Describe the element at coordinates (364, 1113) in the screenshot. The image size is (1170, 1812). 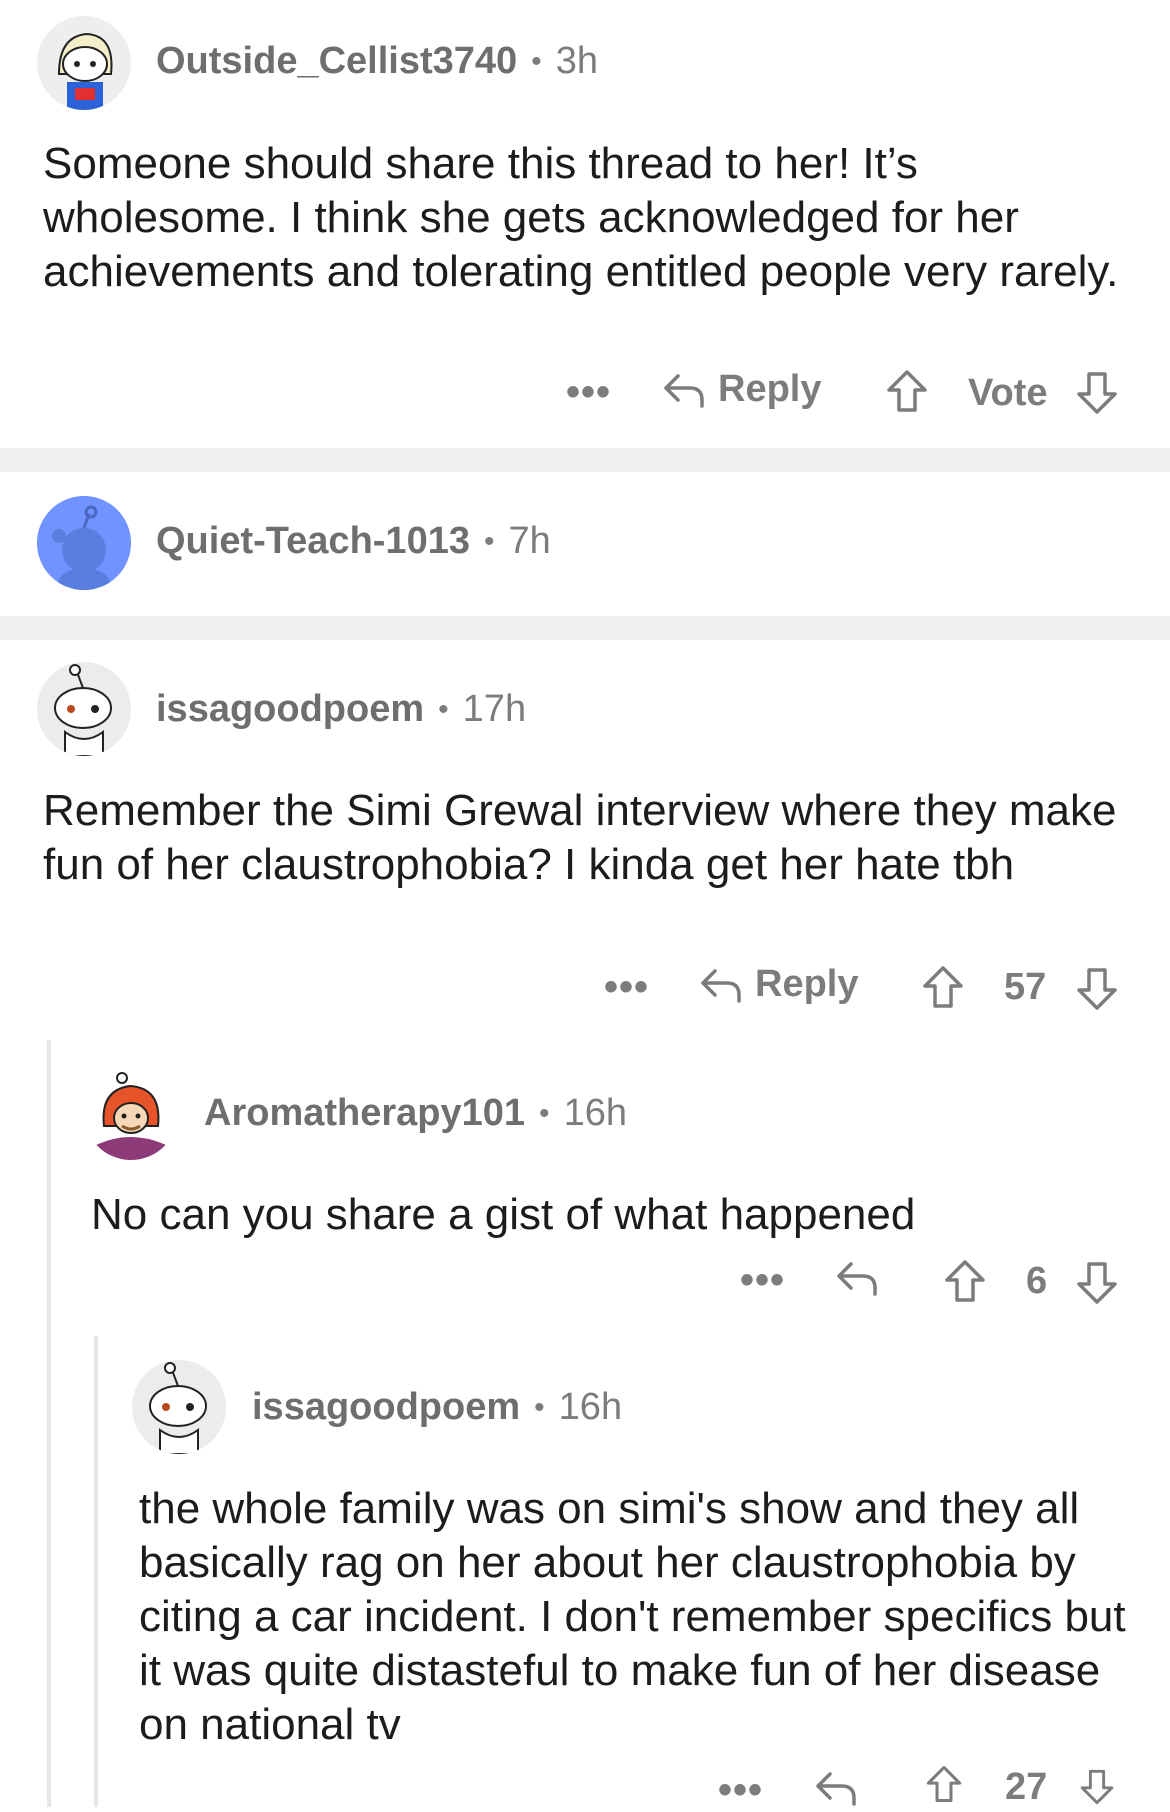
I see `username: Aromatherapy101` at that location.